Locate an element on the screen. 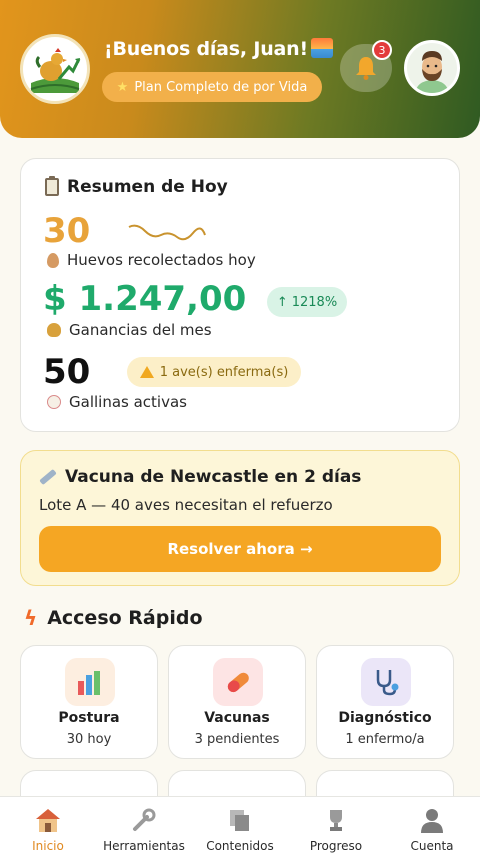  tile-sub: 3 pendientes is located at coordinates (237, 739).